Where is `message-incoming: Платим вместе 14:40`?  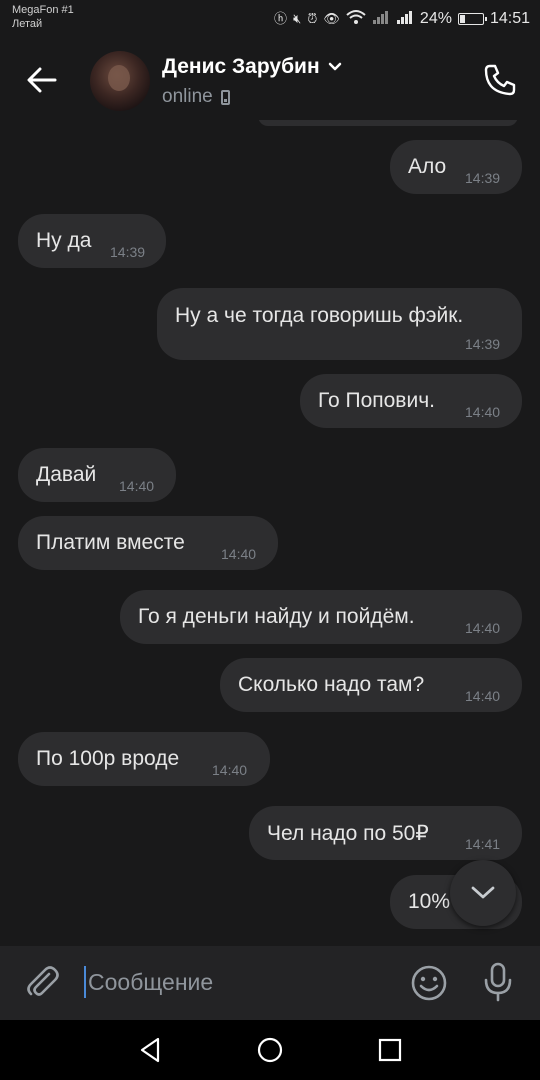
message-incoming: Платим вместе 14:40 is located at coordinates (148, 543).